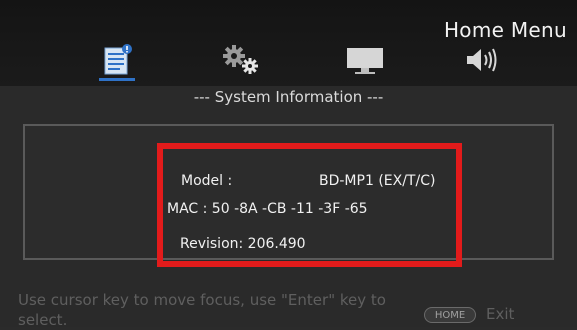 This screenshot has width=577, height=330. I want to click on selected-tab-indicator, so click(117, 79).